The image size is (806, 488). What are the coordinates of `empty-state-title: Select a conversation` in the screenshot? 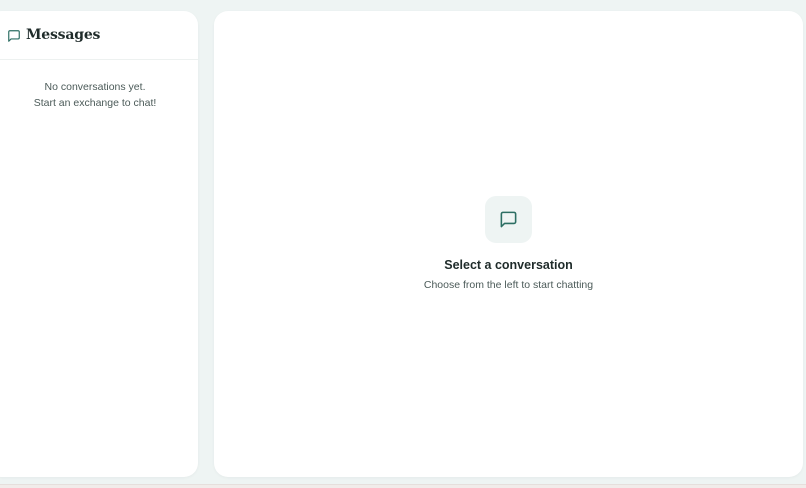 It's located at (508, 265).